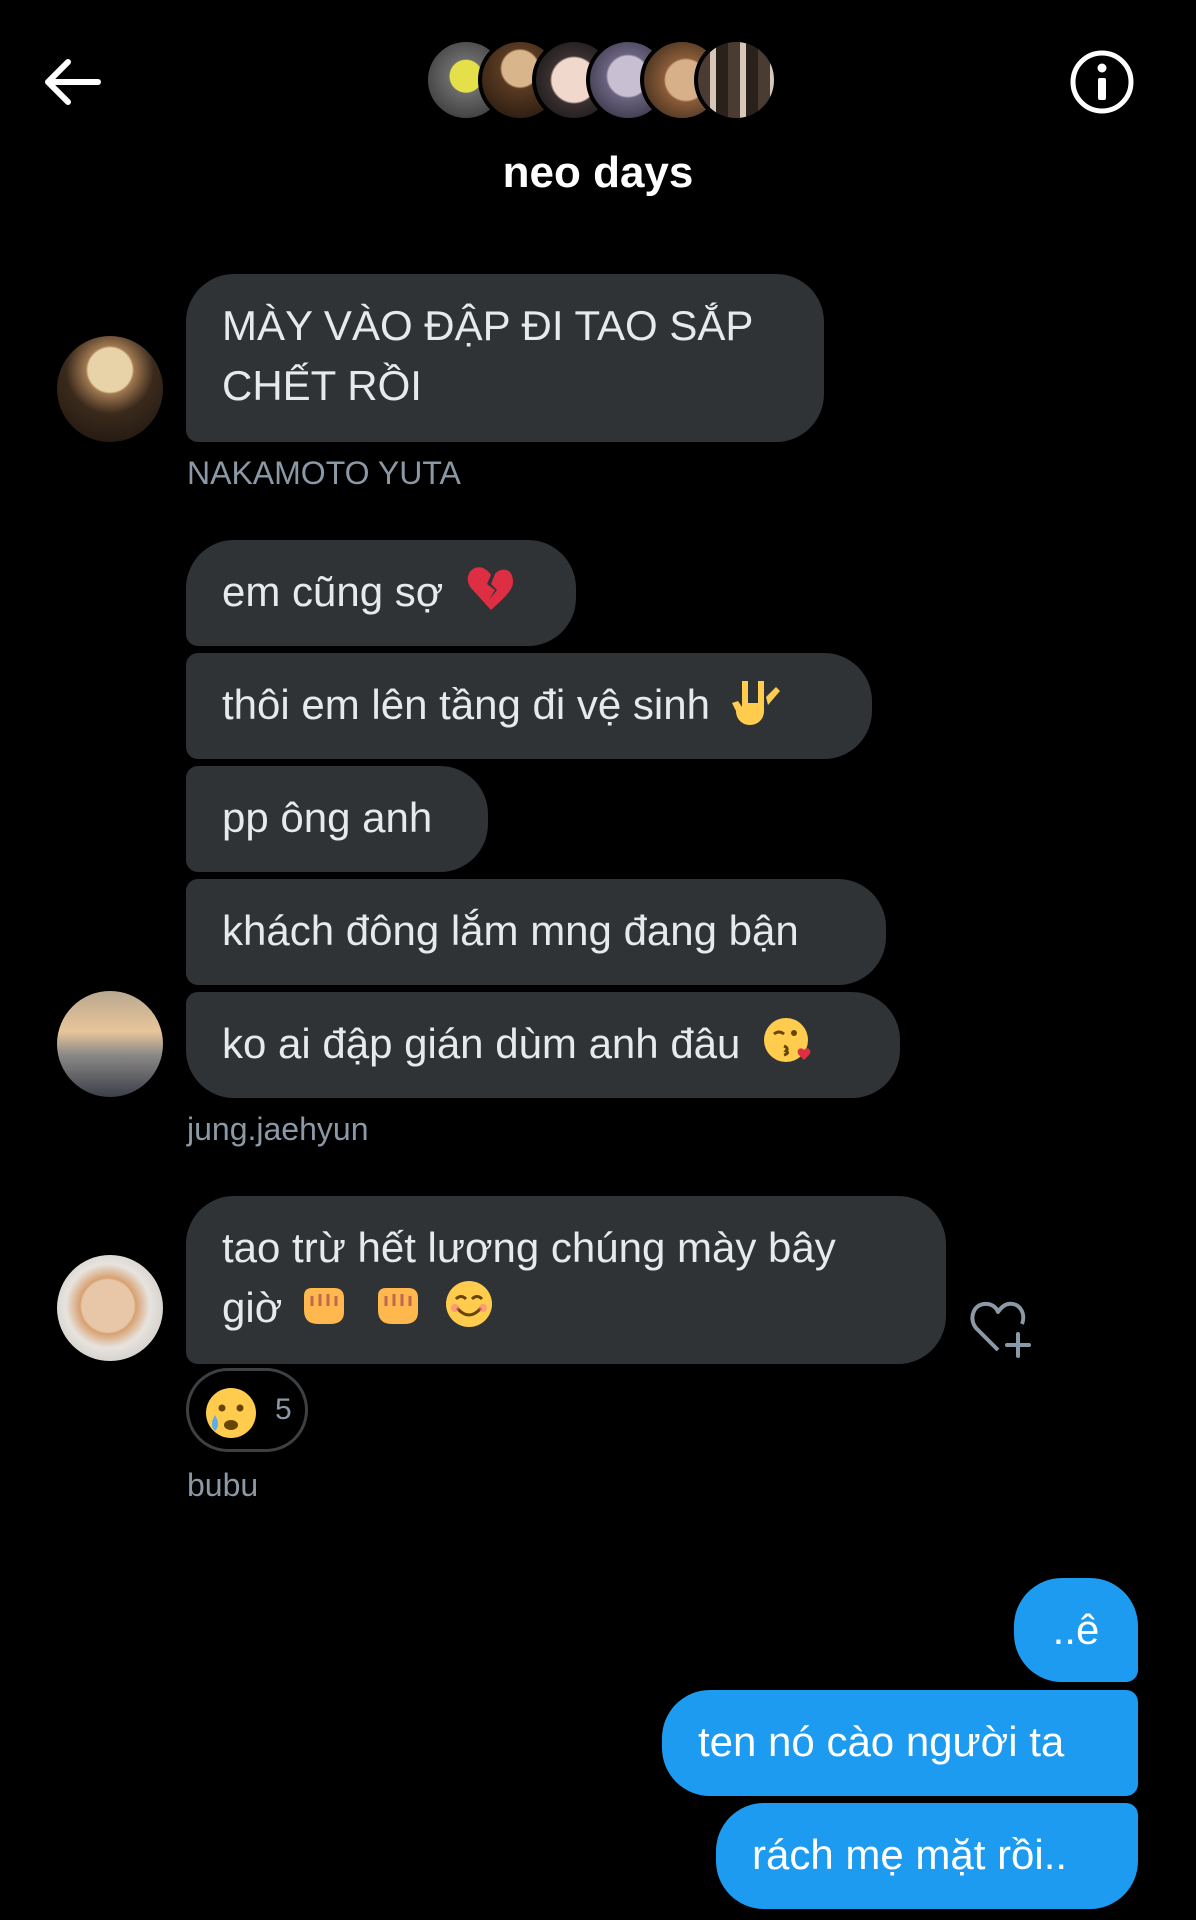 This screenshot has width=1196, height=1920. What do you see at coordinates (505, 358) in the screenshot?
I see `message-bubble: MÀY VÀO ĐẬP ĐI TAO SẮP CHẾT RỒI` at bounding box center [505, 358].